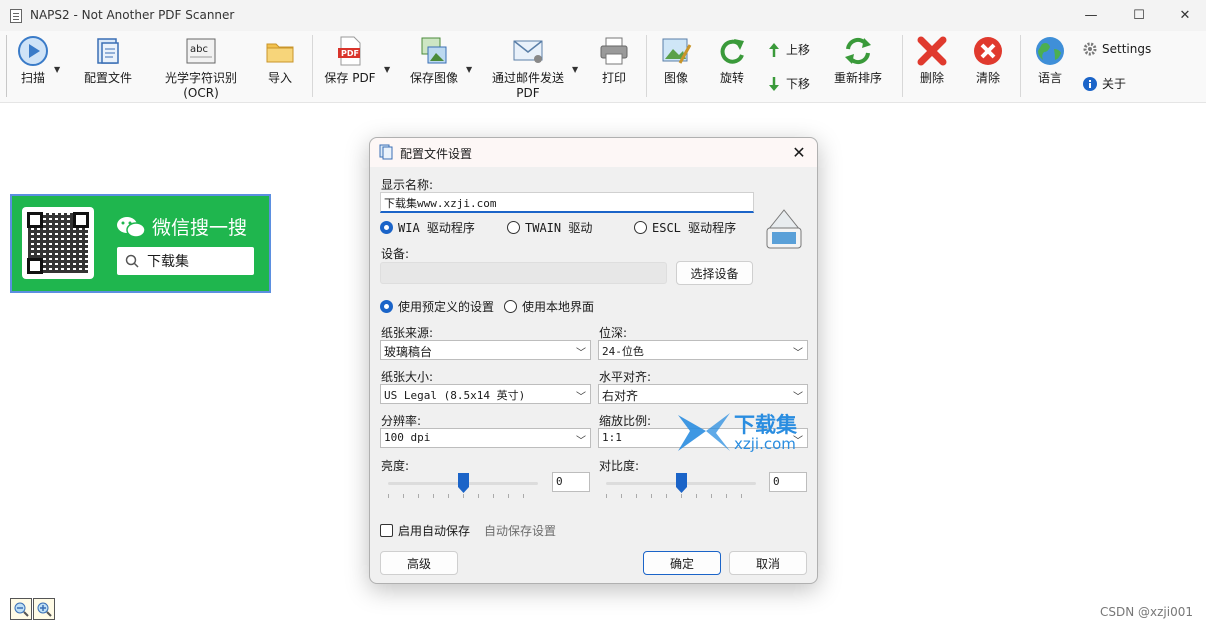 This screenshot has width=1206, height=629. What do you see at coordinates (788, 49) in the screenshot?
I see `move-up-button: 上移` at bounding box center [788, 49].